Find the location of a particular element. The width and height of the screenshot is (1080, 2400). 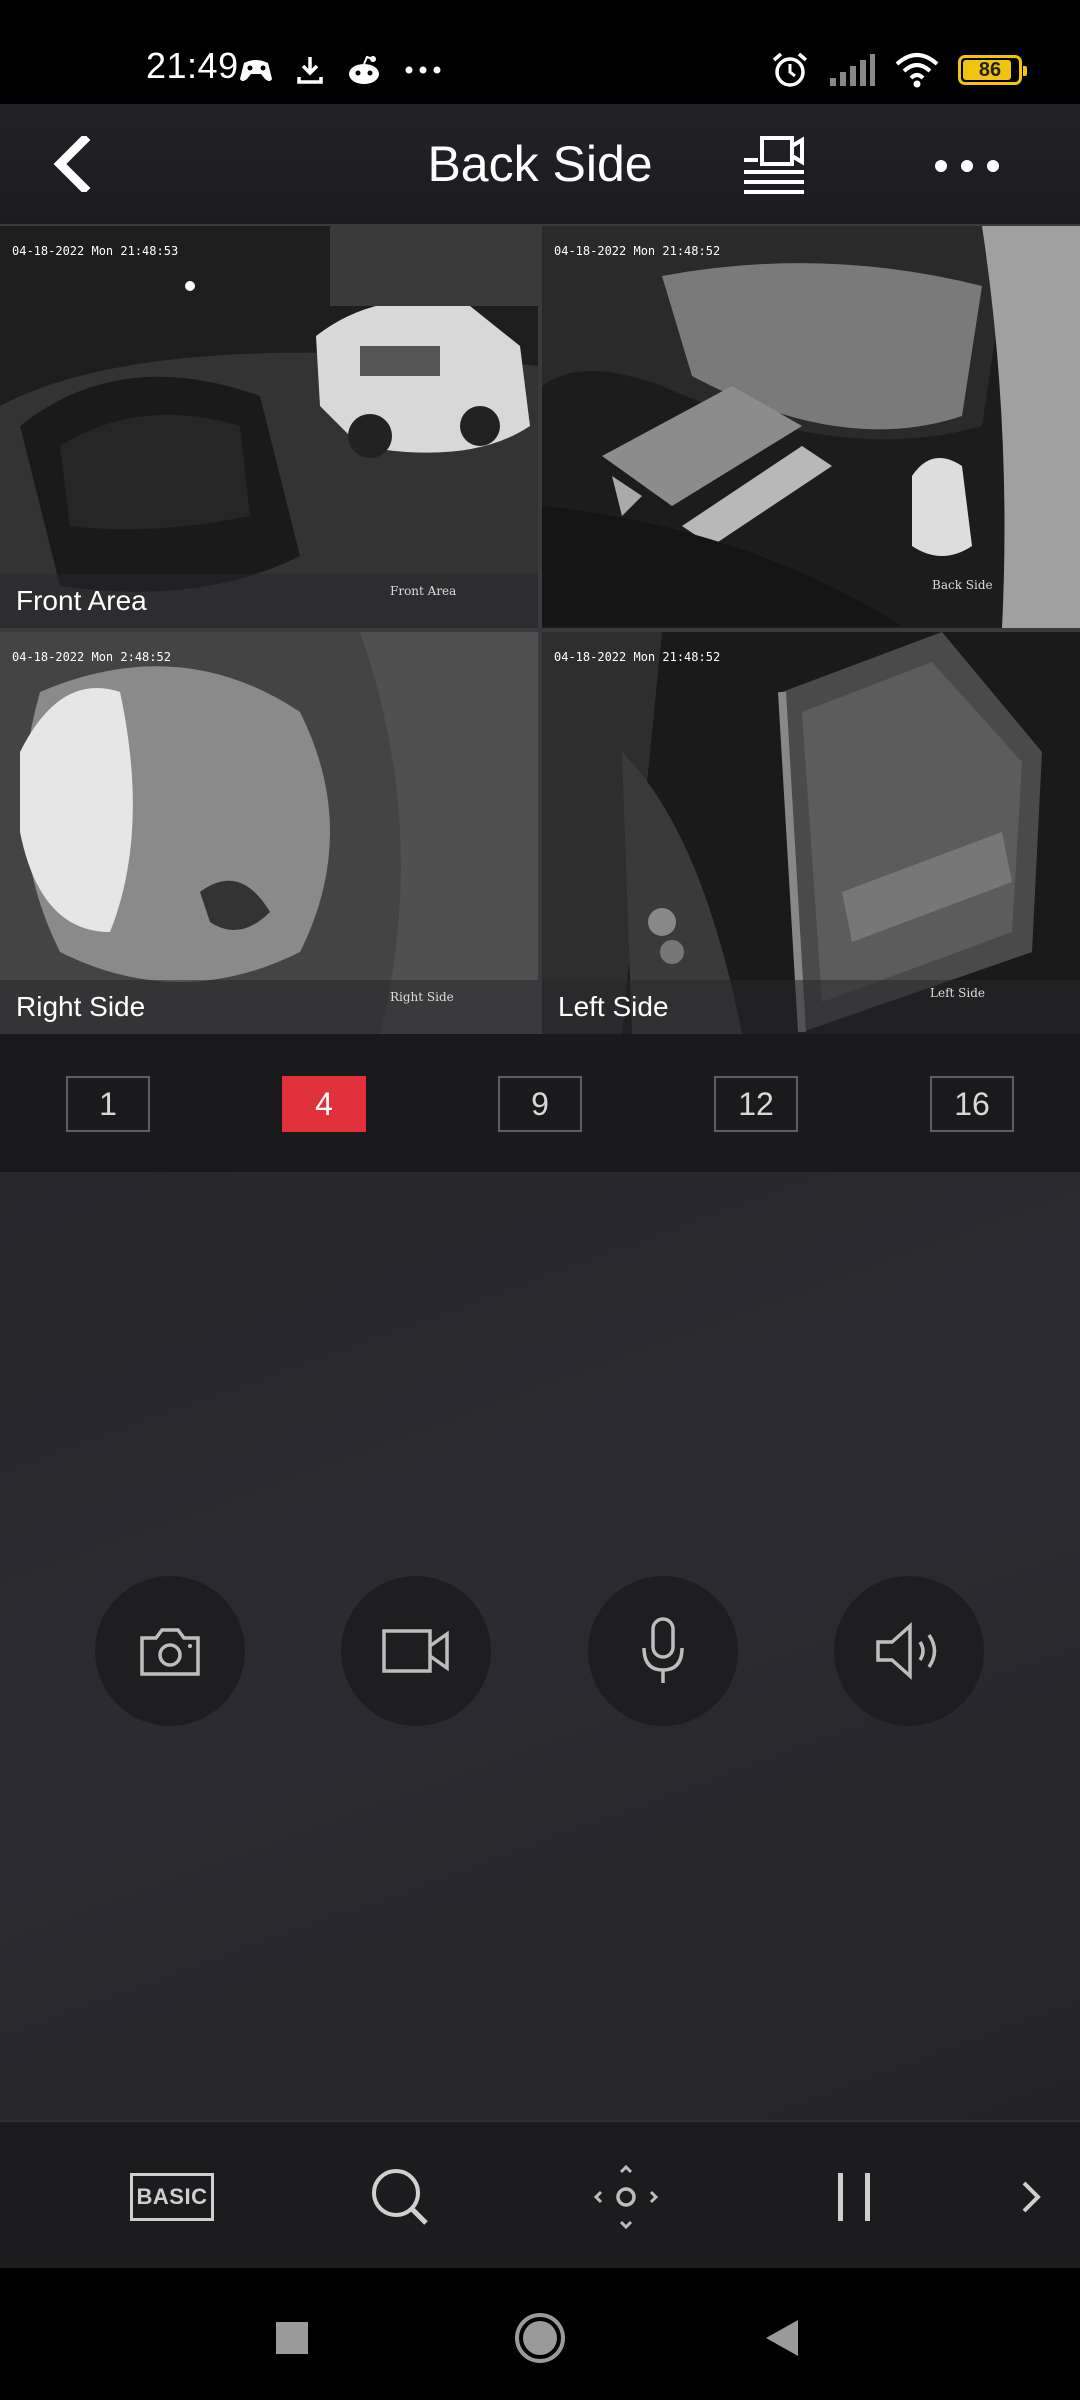

home-button is located at coordinates (540, 2338).